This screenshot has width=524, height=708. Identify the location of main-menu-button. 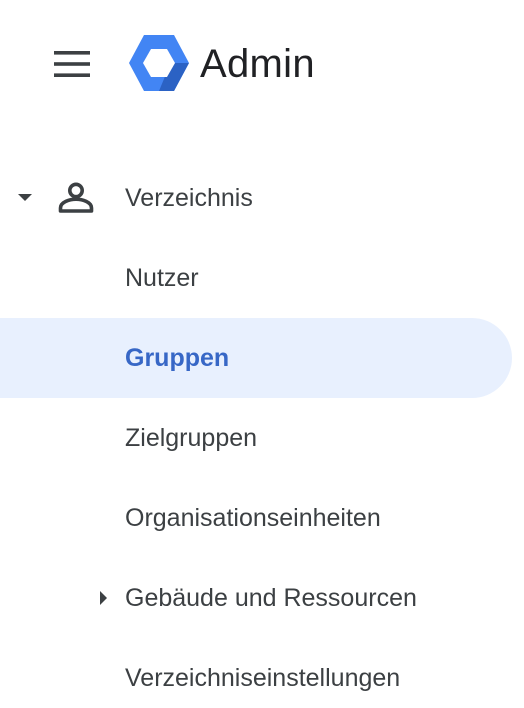
(72, 64).